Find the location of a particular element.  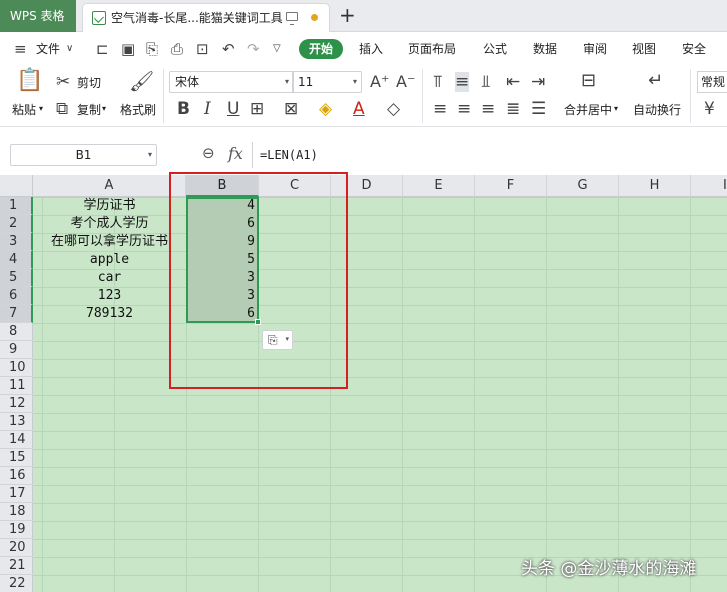

row-header: 20 is located at coordinates (16, 548).